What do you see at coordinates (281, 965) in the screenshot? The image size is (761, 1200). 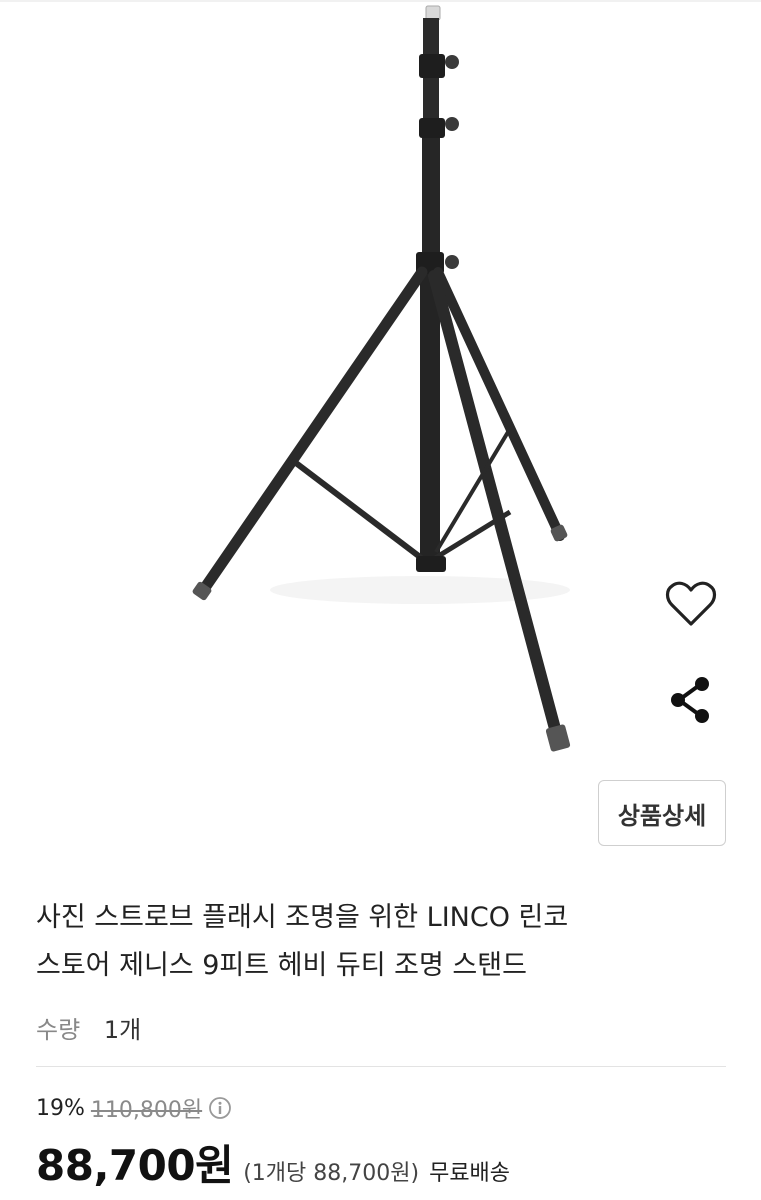 I see `product-title-line2: 스토어 제니스 9피트 헤비 듀티 조명 스탠드` at bounding box center [281, 965].